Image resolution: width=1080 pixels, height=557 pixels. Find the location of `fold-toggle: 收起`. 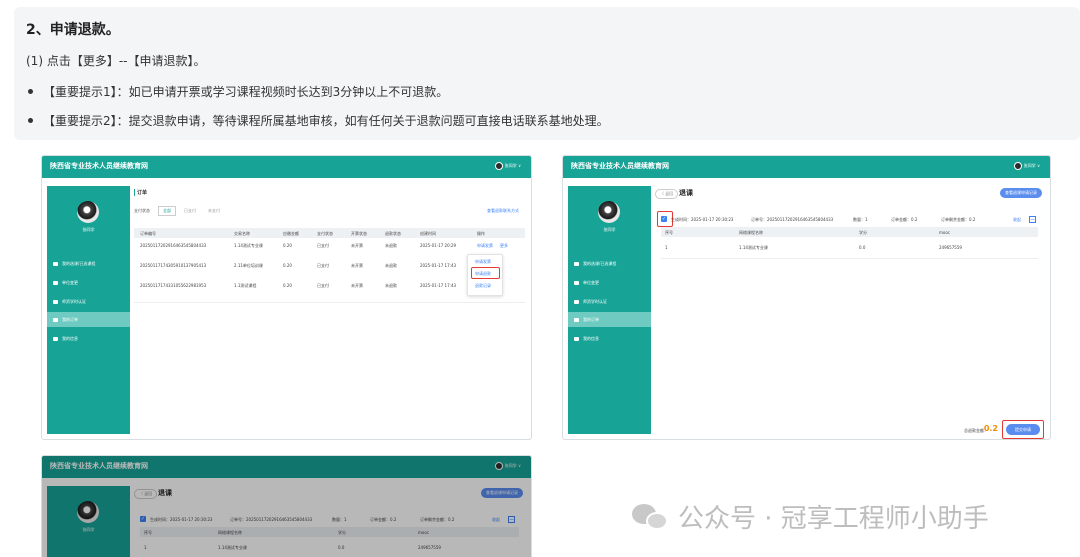

fold-toggle: 收起 is located at coordinates (1017, 220).